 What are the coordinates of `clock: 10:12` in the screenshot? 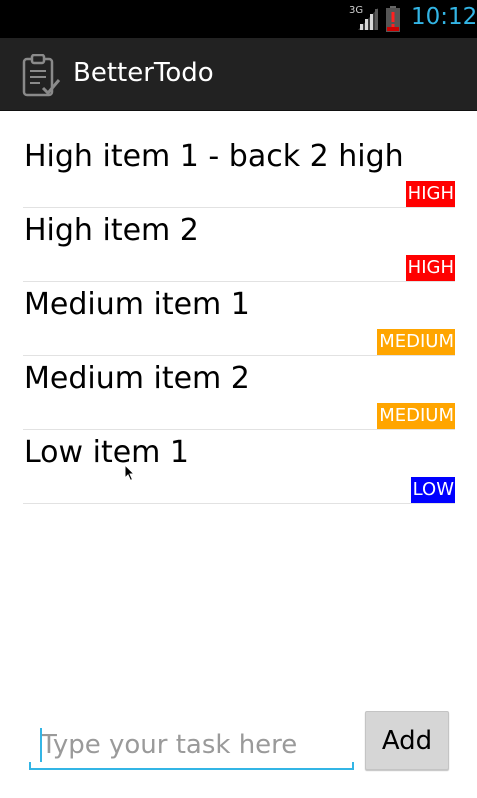 It's located at (444, 17).